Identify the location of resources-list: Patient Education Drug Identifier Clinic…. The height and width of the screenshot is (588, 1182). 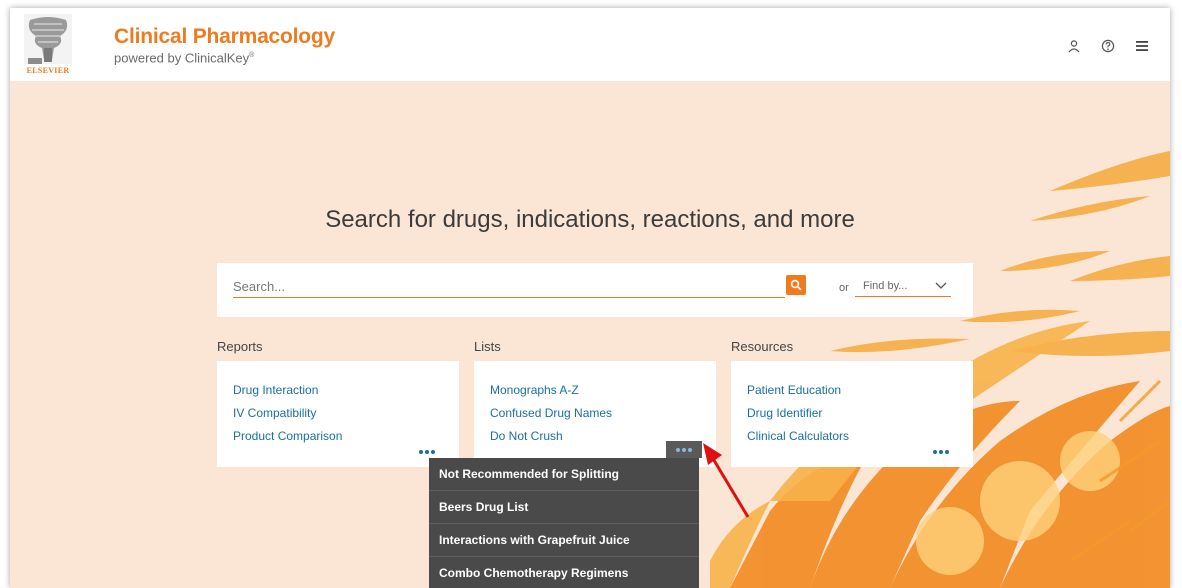
(798, 413).